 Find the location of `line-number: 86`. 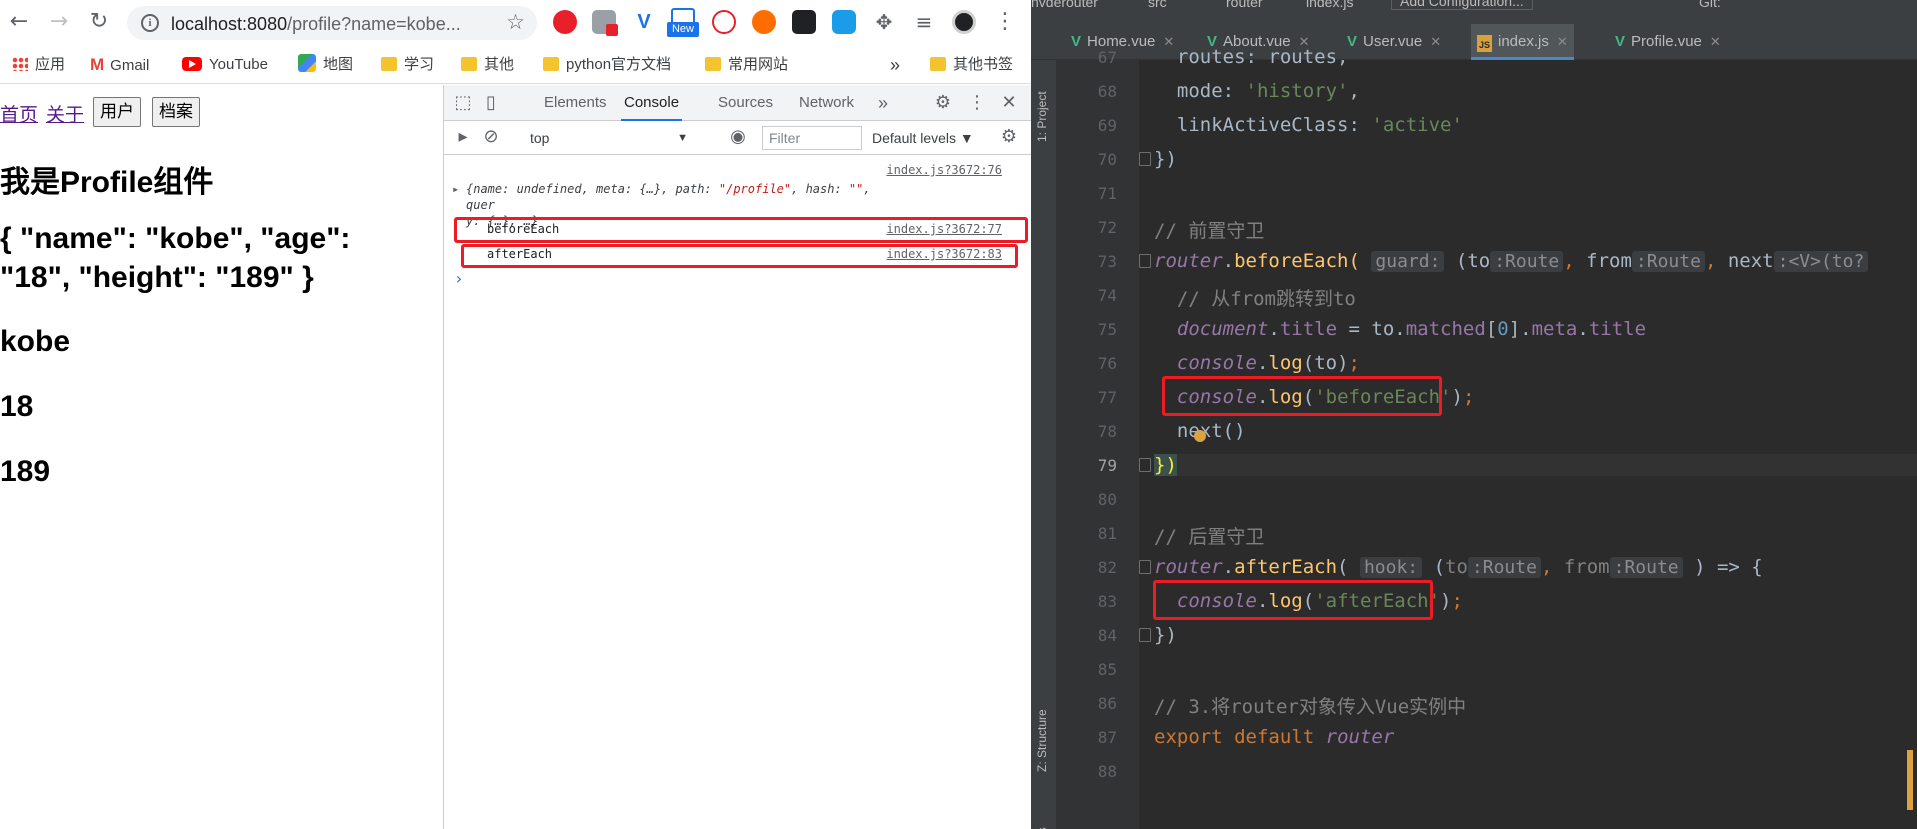

line-number: 86 is located at coordinates (1107, 703).